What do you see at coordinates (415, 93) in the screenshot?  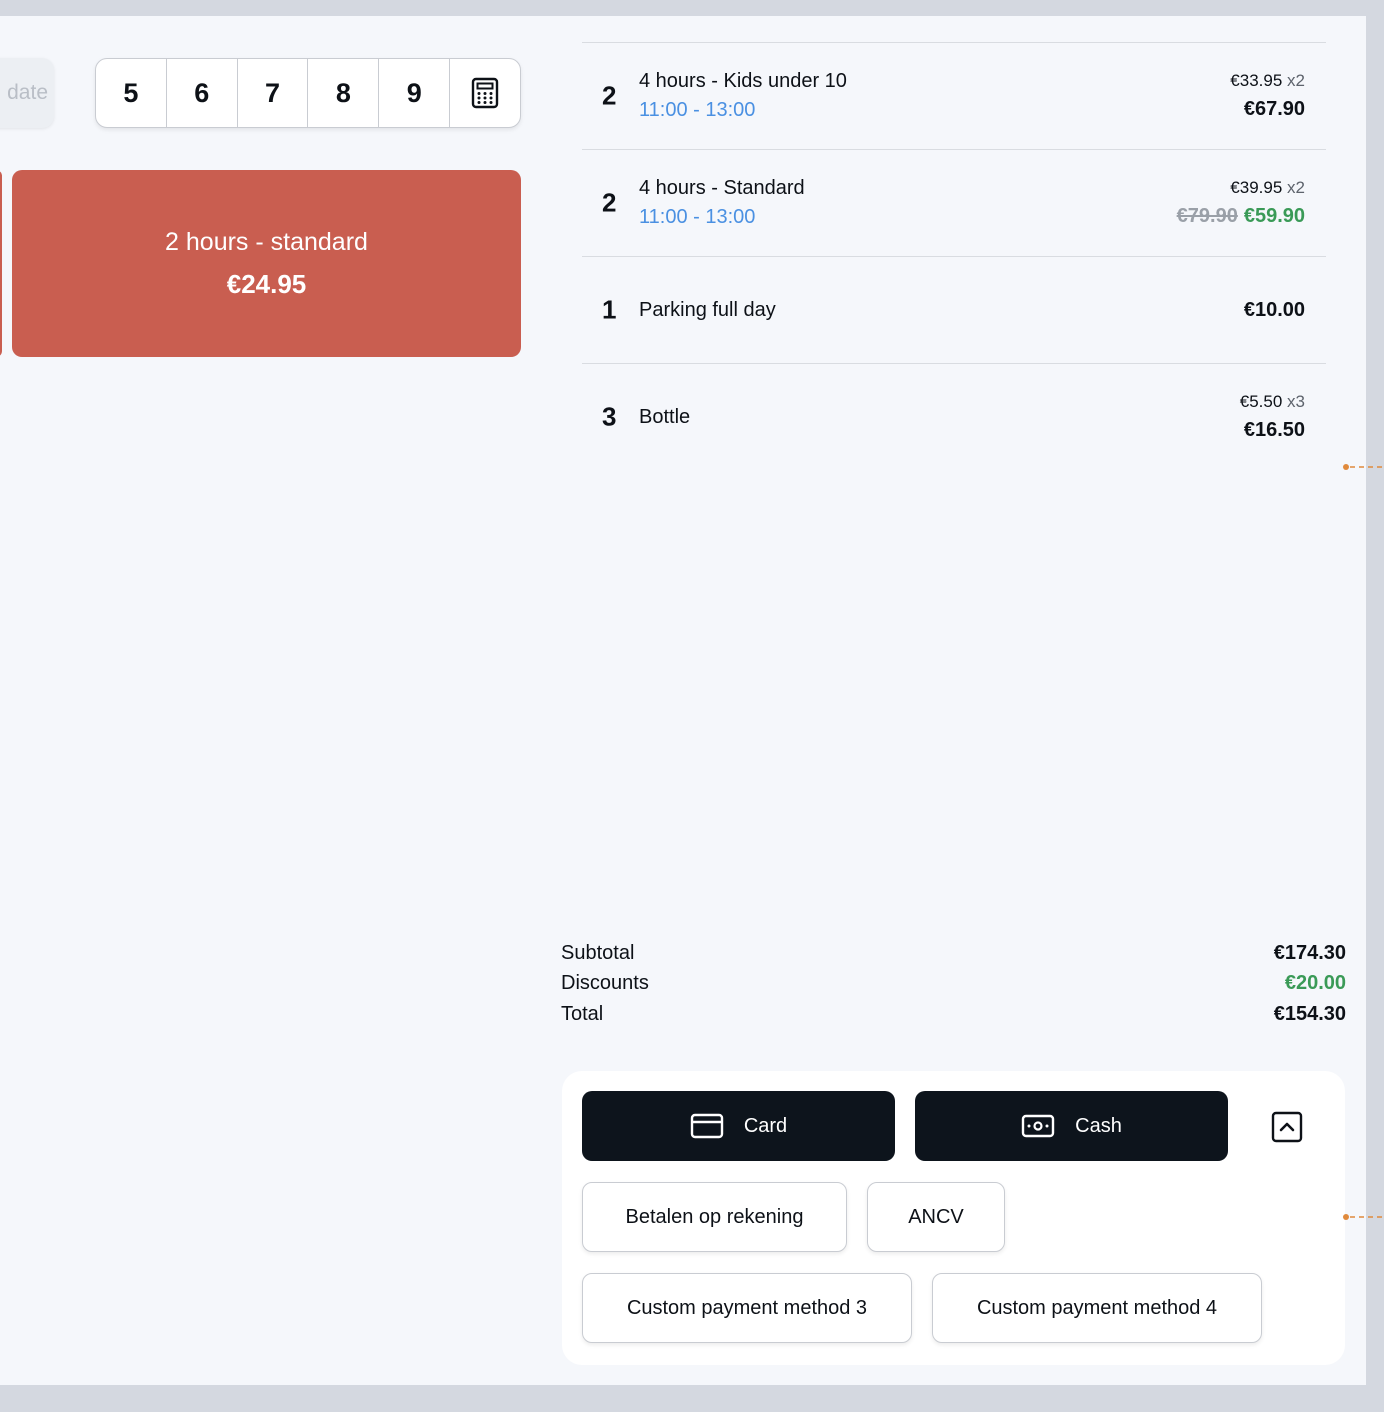 I see `numpad-key-9: 9` at bounding box center [415, 93].